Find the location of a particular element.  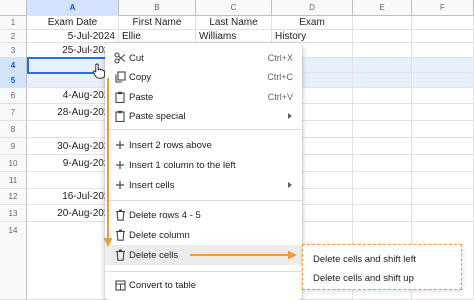

row-header-3: 3 is located at coordinates (13, 50).